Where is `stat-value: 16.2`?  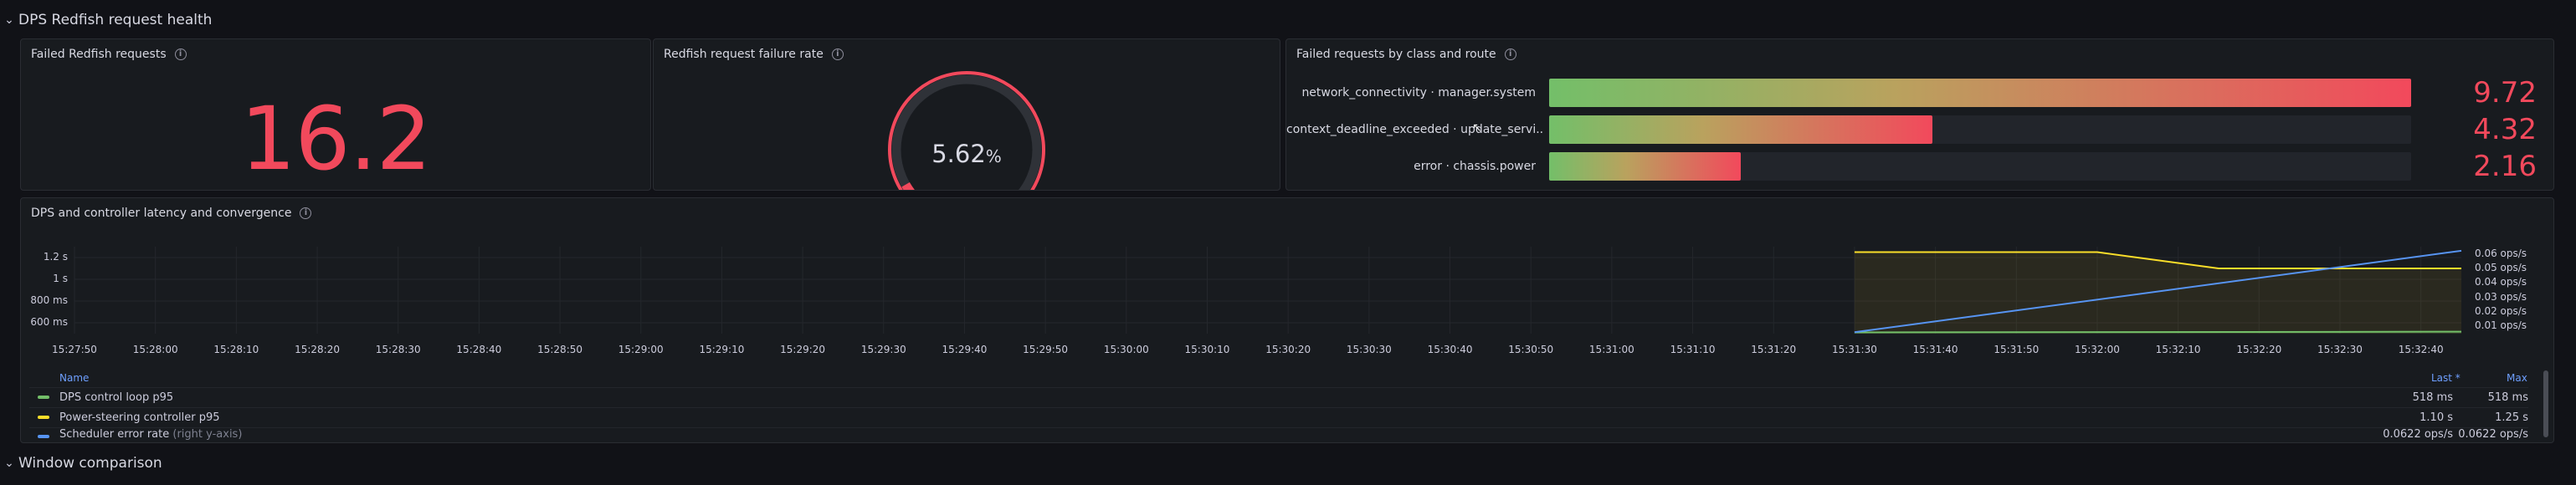
stat-value: 16.2 is located at coordinates (336, 139).